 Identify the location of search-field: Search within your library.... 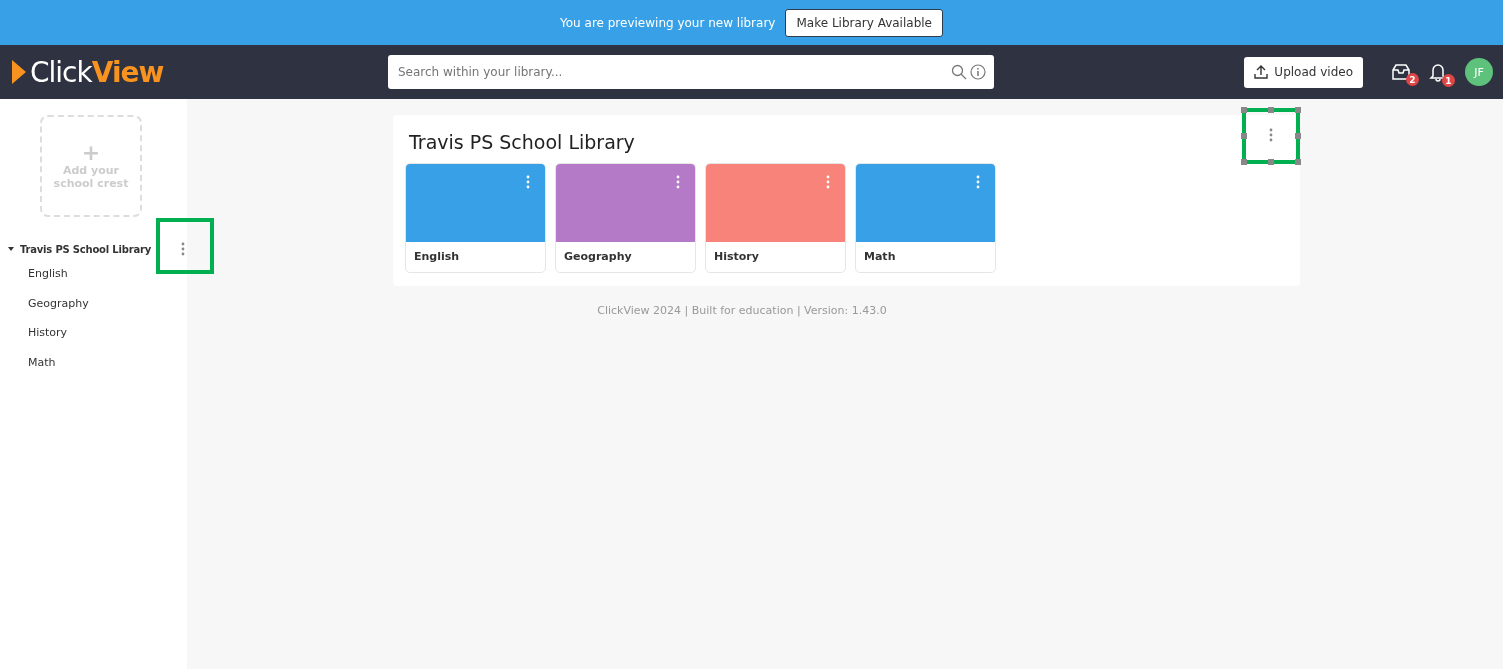
(691, 72).